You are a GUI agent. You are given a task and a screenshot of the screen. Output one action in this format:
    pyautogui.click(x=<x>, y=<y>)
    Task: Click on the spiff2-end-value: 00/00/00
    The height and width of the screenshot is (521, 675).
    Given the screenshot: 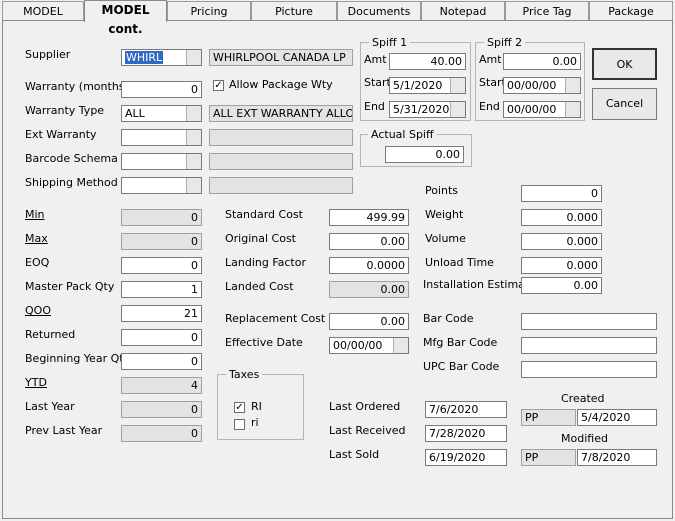 What is the action you would take?
    pyautogui.click(x=532, y=109)
    